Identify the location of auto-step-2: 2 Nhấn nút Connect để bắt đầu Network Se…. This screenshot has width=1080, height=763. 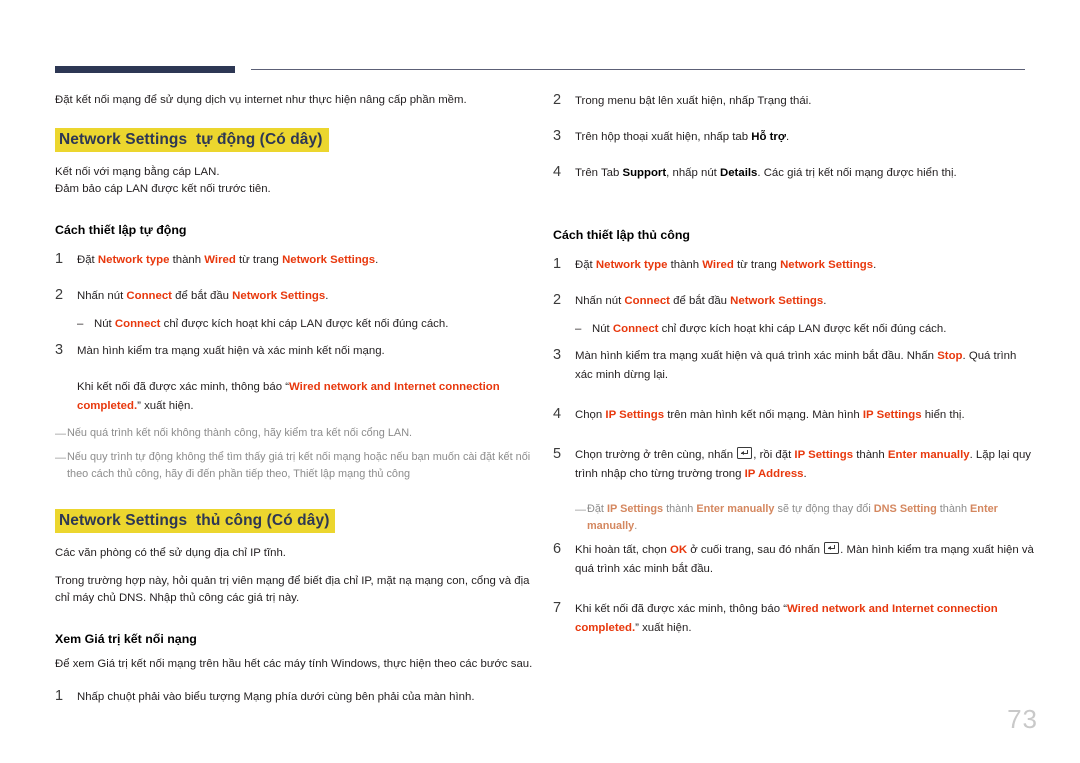
(296, 296).